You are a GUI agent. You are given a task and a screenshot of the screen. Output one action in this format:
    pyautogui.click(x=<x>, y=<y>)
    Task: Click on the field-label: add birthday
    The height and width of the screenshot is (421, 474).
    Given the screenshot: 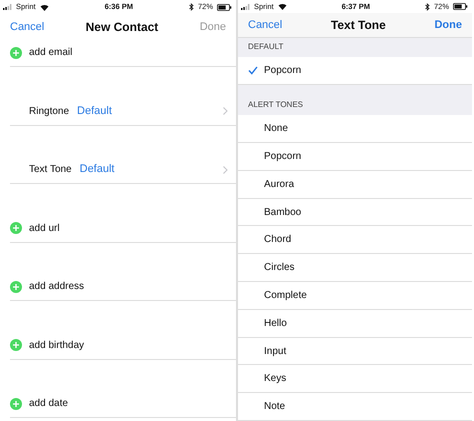 What is the action you would take?
    pyautogui.click(x=56, y=345)
    